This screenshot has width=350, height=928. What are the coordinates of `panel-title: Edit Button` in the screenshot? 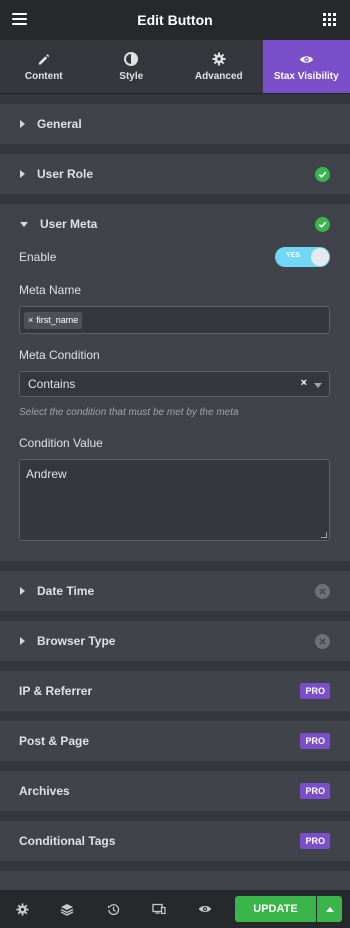 It's located at (175, 20).